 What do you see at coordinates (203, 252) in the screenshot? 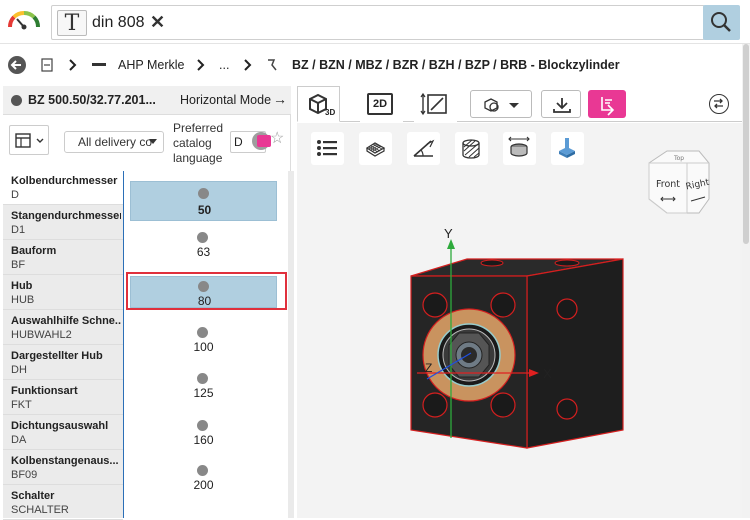
I see `value-label: 63` at bounding box center [203, 252].